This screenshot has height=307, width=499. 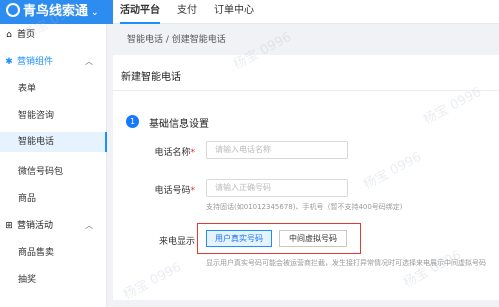 I want to click on top-nav: 活动平台 支付 订单中心, so click(x=195, y=12).